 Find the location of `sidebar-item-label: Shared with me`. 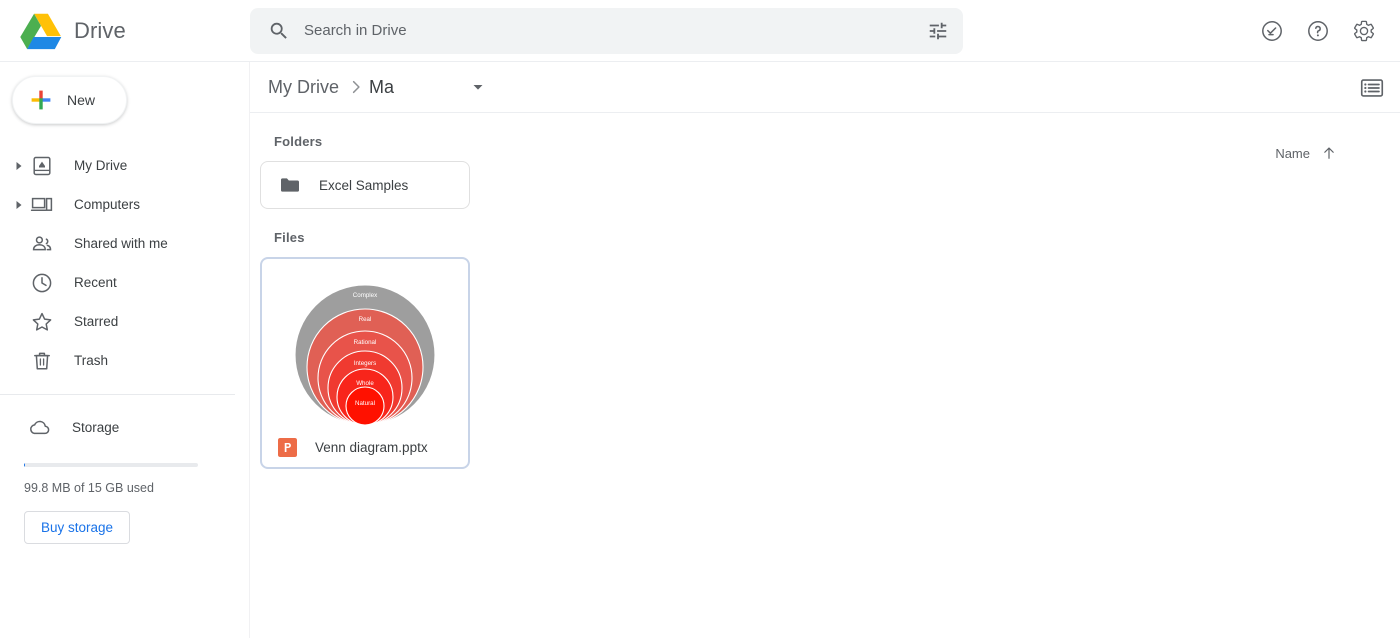

sidebar-item-label: Shared with me is located at coordinates (121, 243).